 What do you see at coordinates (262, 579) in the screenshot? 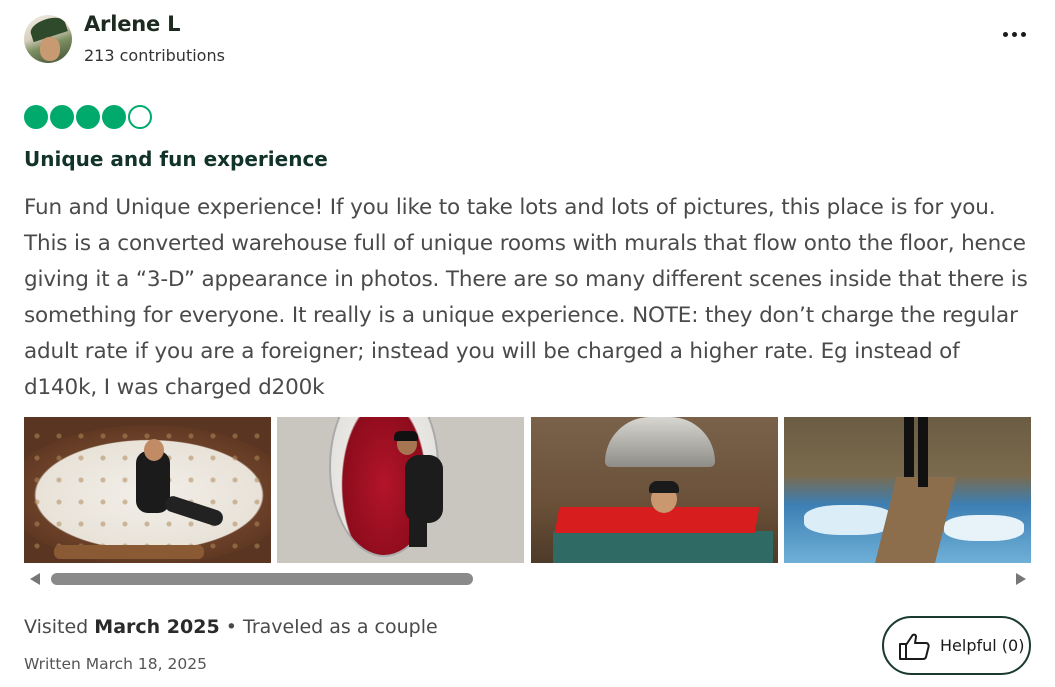
I see `scroll-thumb` at bounding box center [262, 579].